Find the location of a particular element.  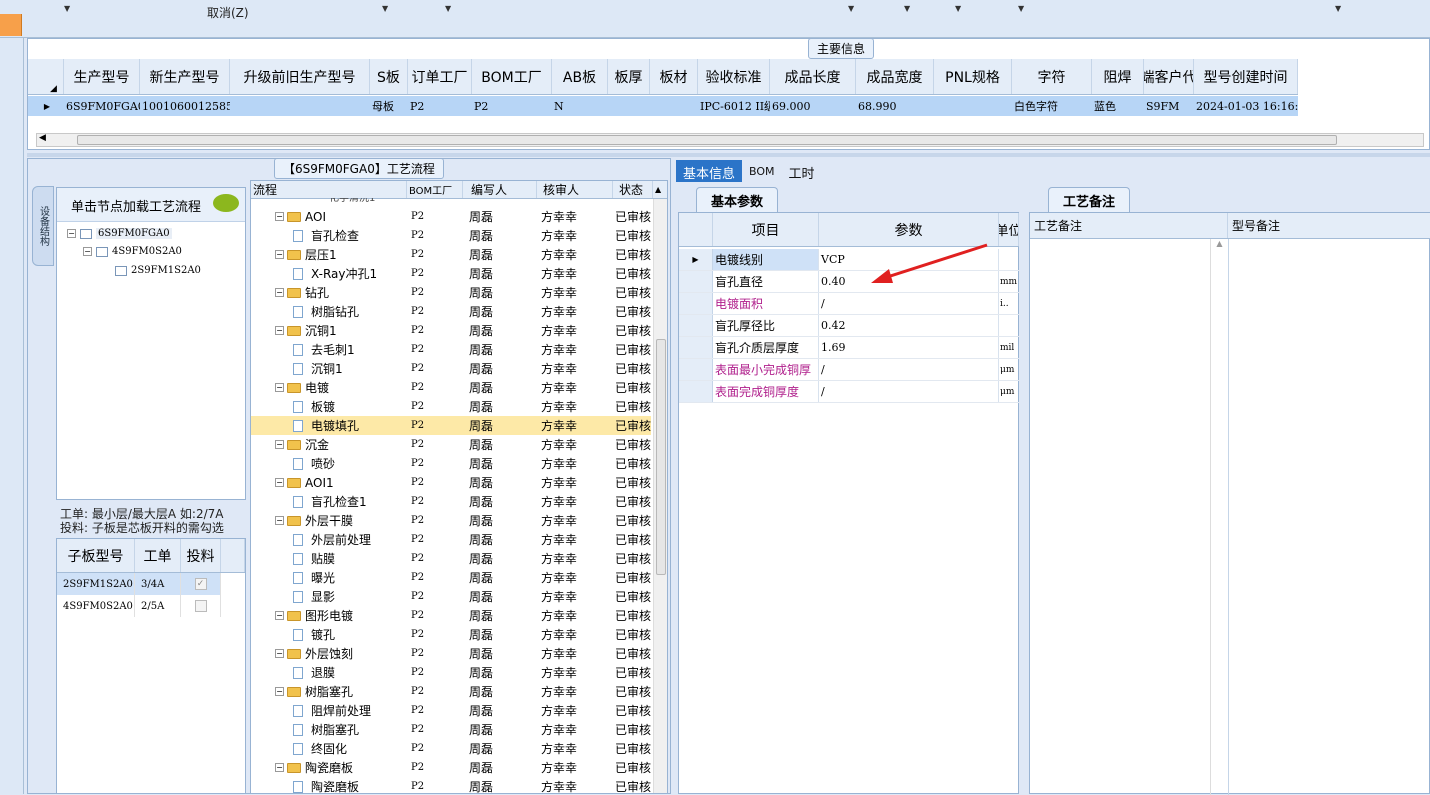

table-row: 盲孔介质层厚度 1.69 mil is located at coordinates (849, 348).